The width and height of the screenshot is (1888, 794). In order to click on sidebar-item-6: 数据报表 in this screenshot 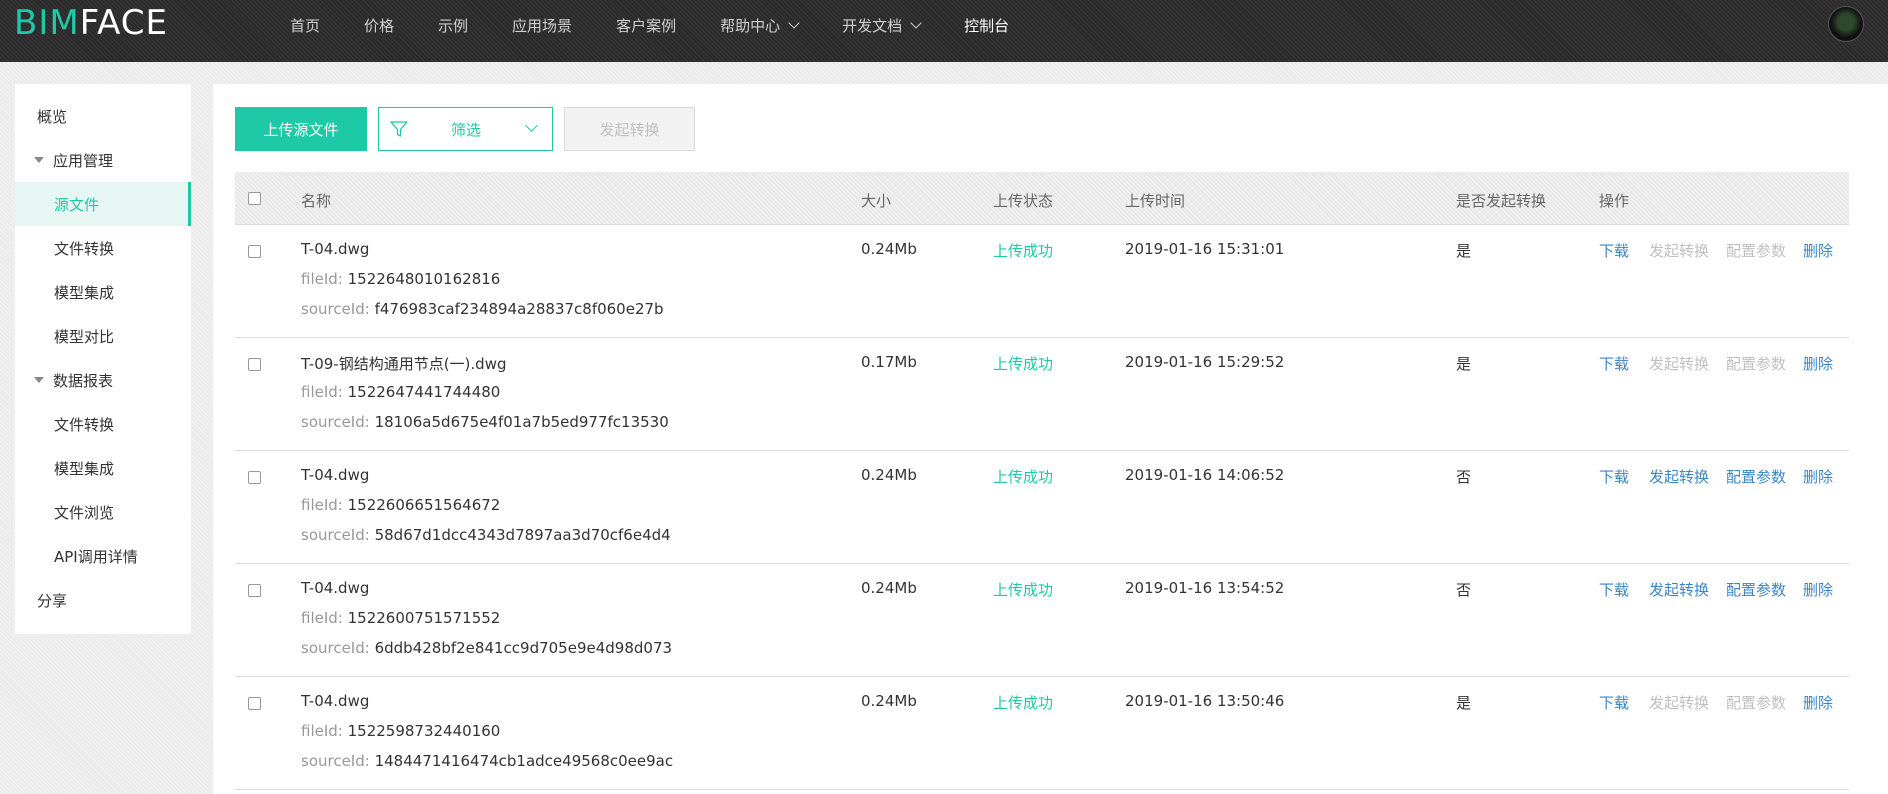, I will do `click(103, 380)`.